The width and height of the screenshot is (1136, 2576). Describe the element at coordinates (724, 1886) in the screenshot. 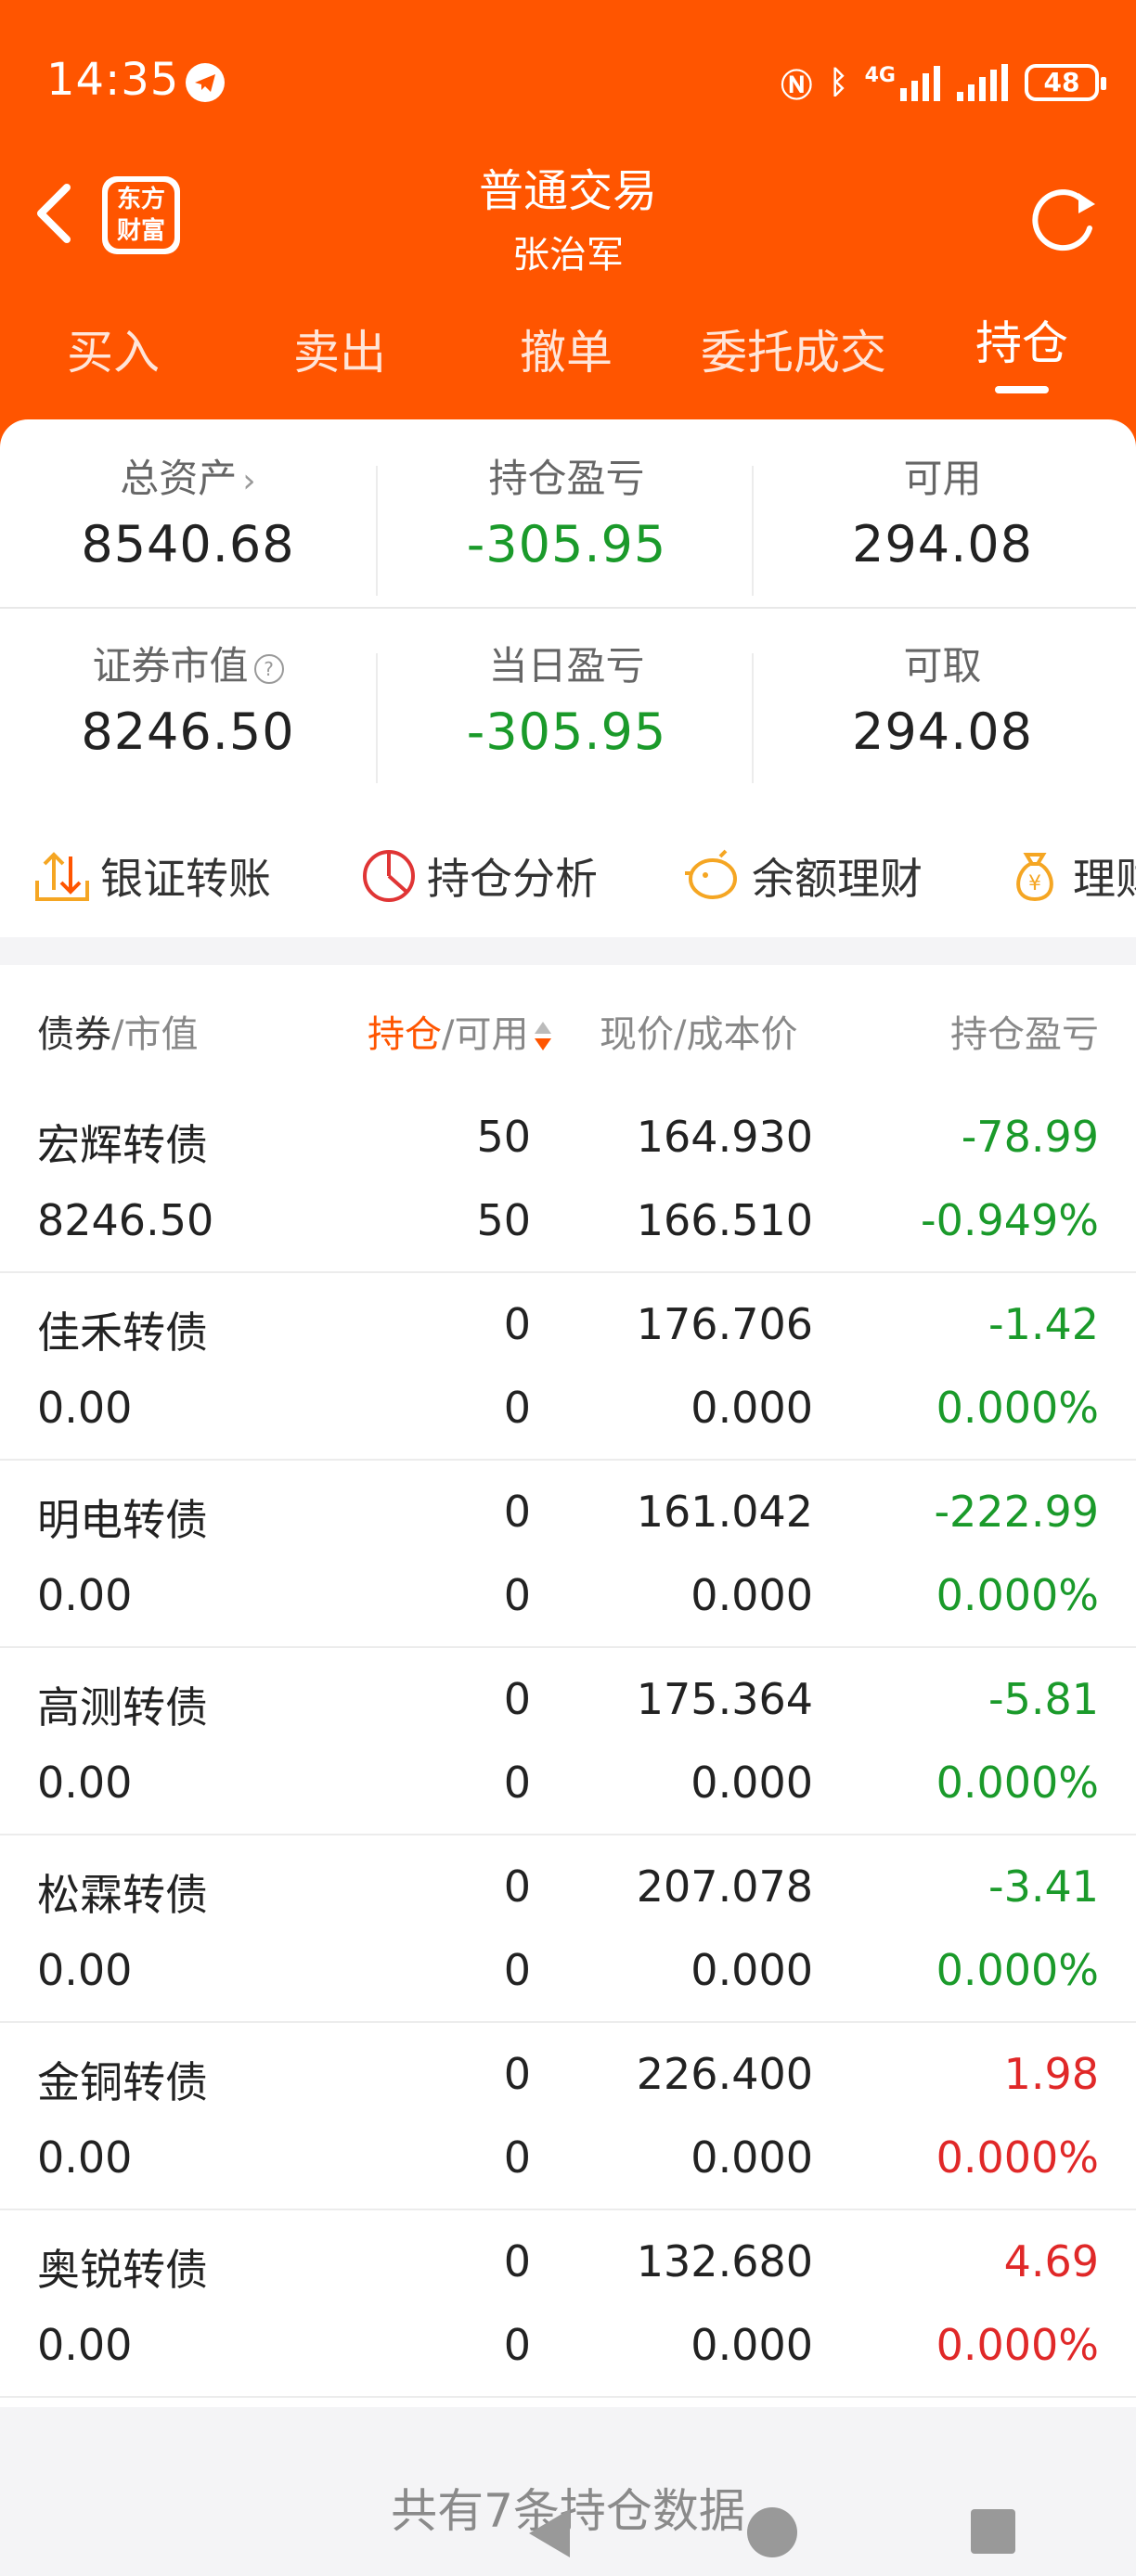

I see `current-price: 207.078` at that location.